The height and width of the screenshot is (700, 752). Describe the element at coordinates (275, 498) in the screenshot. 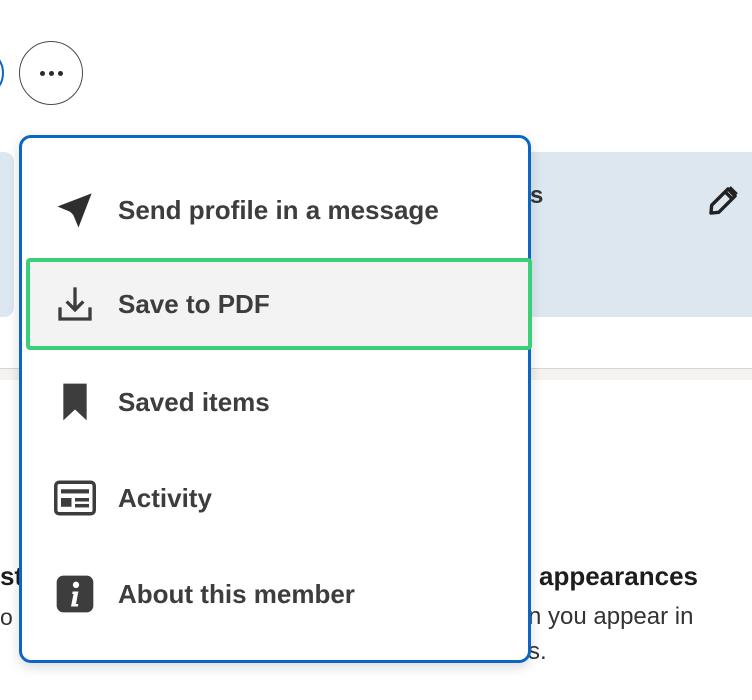

I see `menu-item-activity: Activity` at that location.